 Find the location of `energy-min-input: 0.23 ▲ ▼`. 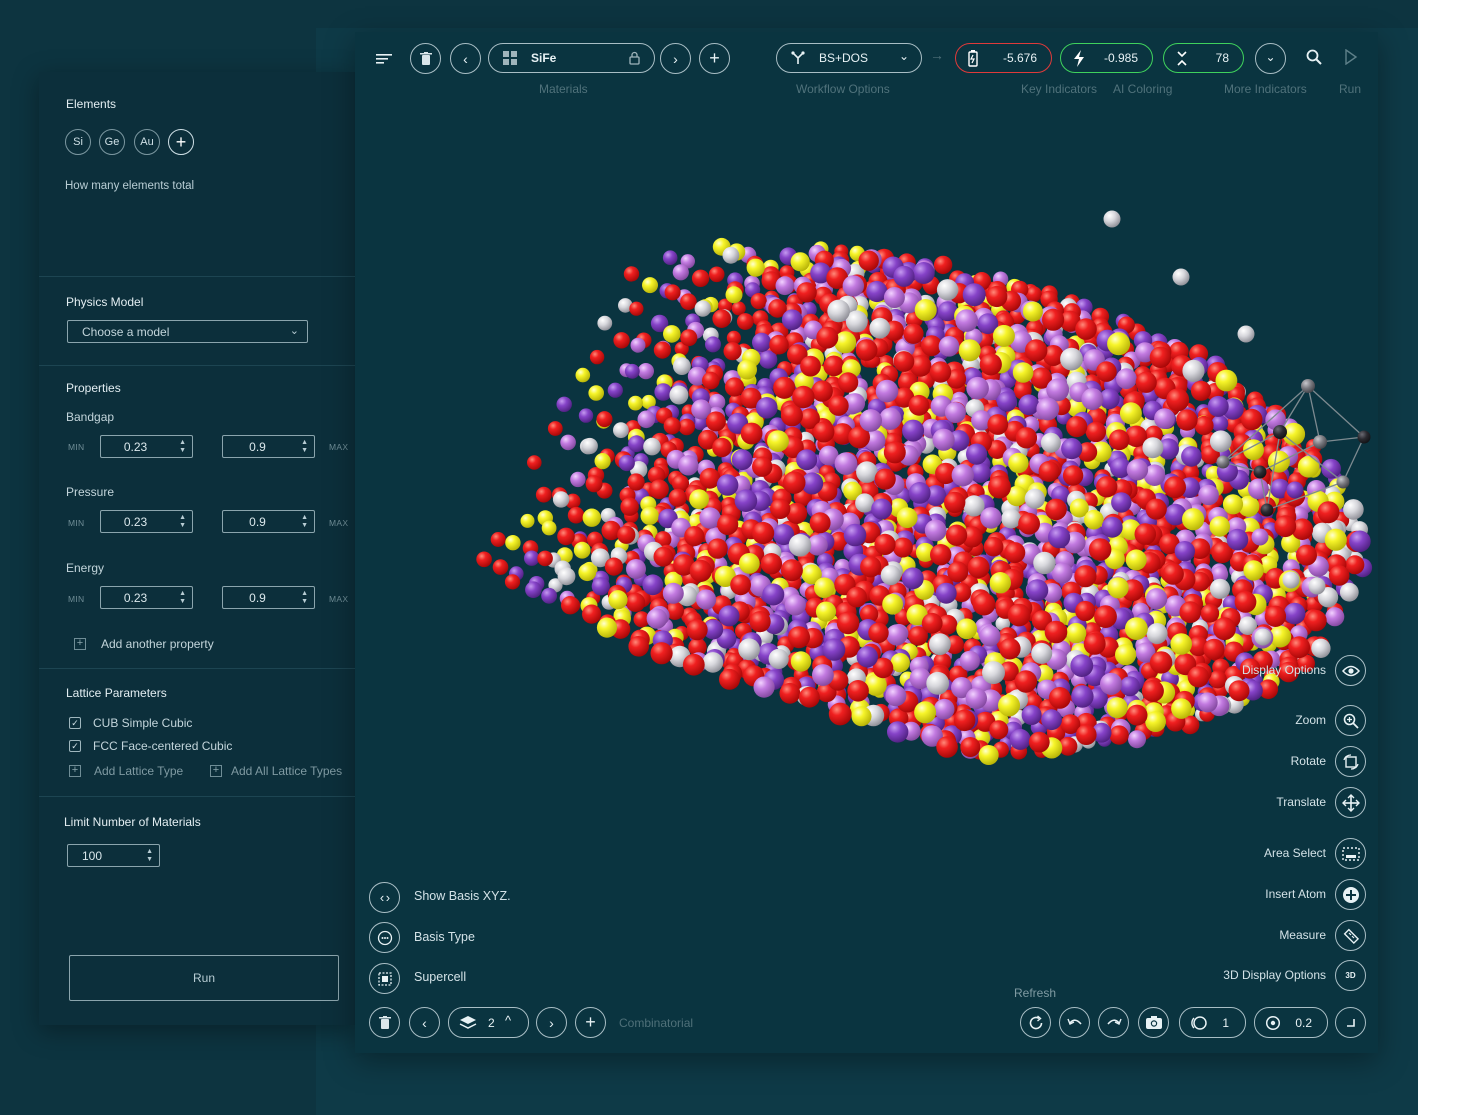

energy-min-input: 0.23 ▲ ▼ is located at coordinates (146, 597).